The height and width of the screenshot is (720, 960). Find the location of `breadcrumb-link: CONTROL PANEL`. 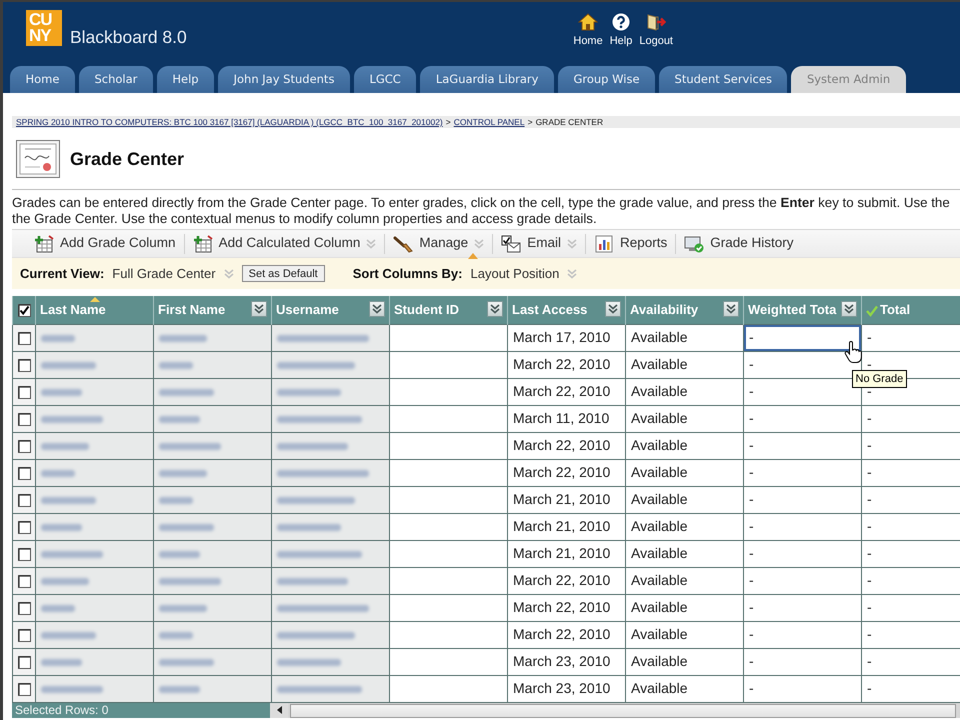

breadcrumb-link: CONTROL PANEL is located at coordinates (489, 122).